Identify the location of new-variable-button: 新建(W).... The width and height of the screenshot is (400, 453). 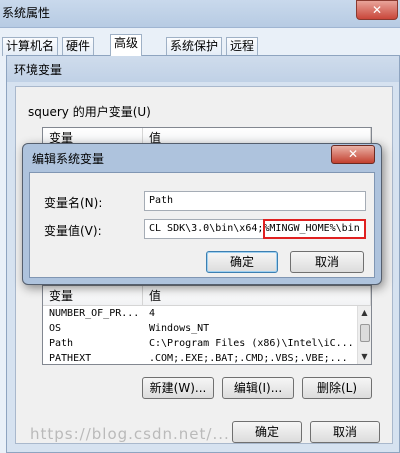
(178, 388).